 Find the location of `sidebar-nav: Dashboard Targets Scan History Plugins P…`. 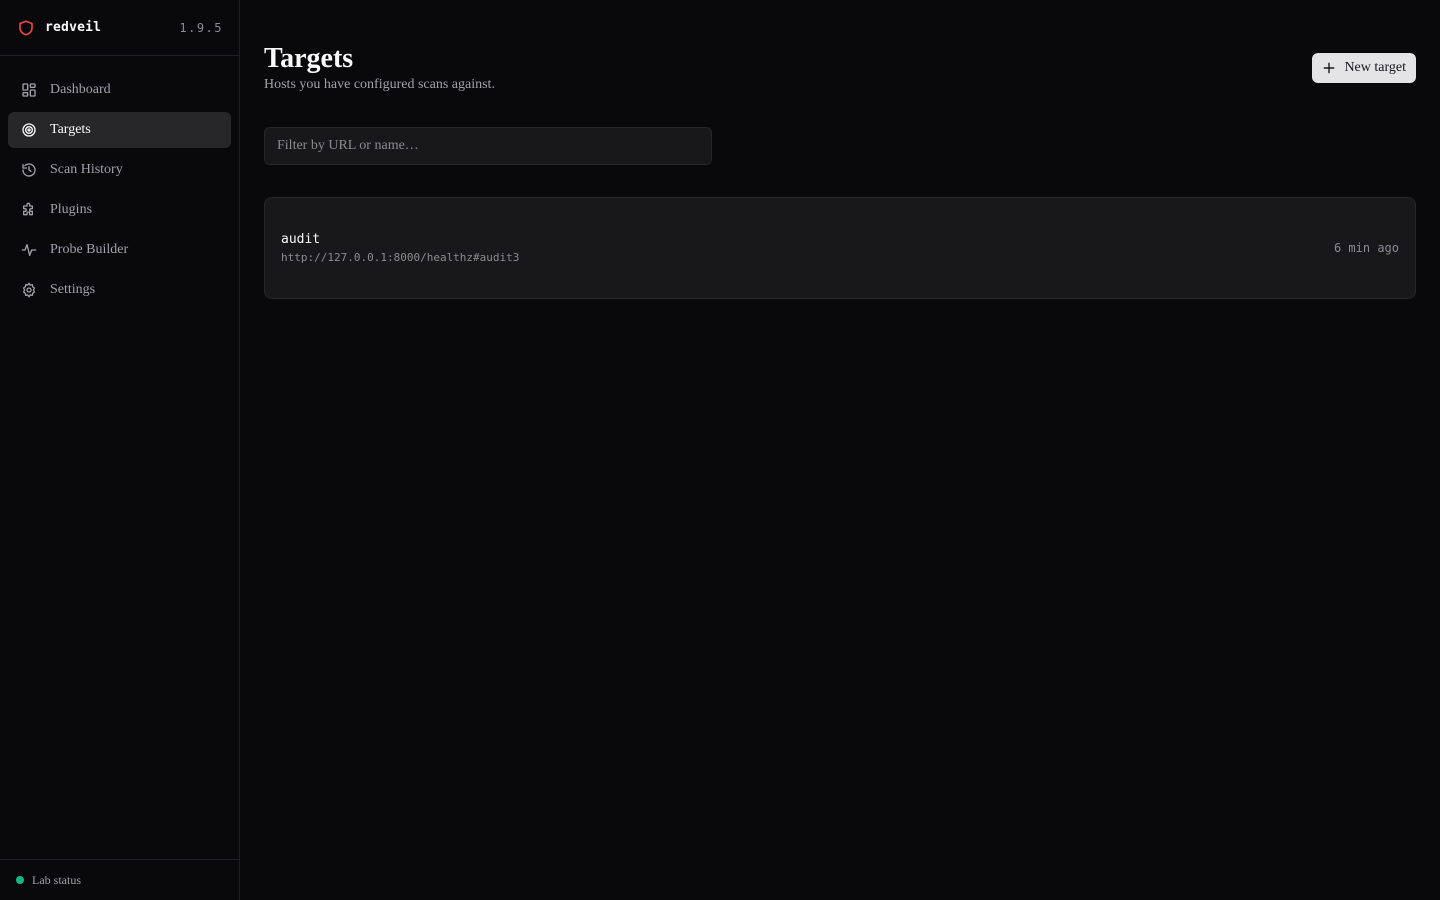

sidebar-nav: Dashboard Targets Scan History Plugins P… is located at coordinates (119, 190).